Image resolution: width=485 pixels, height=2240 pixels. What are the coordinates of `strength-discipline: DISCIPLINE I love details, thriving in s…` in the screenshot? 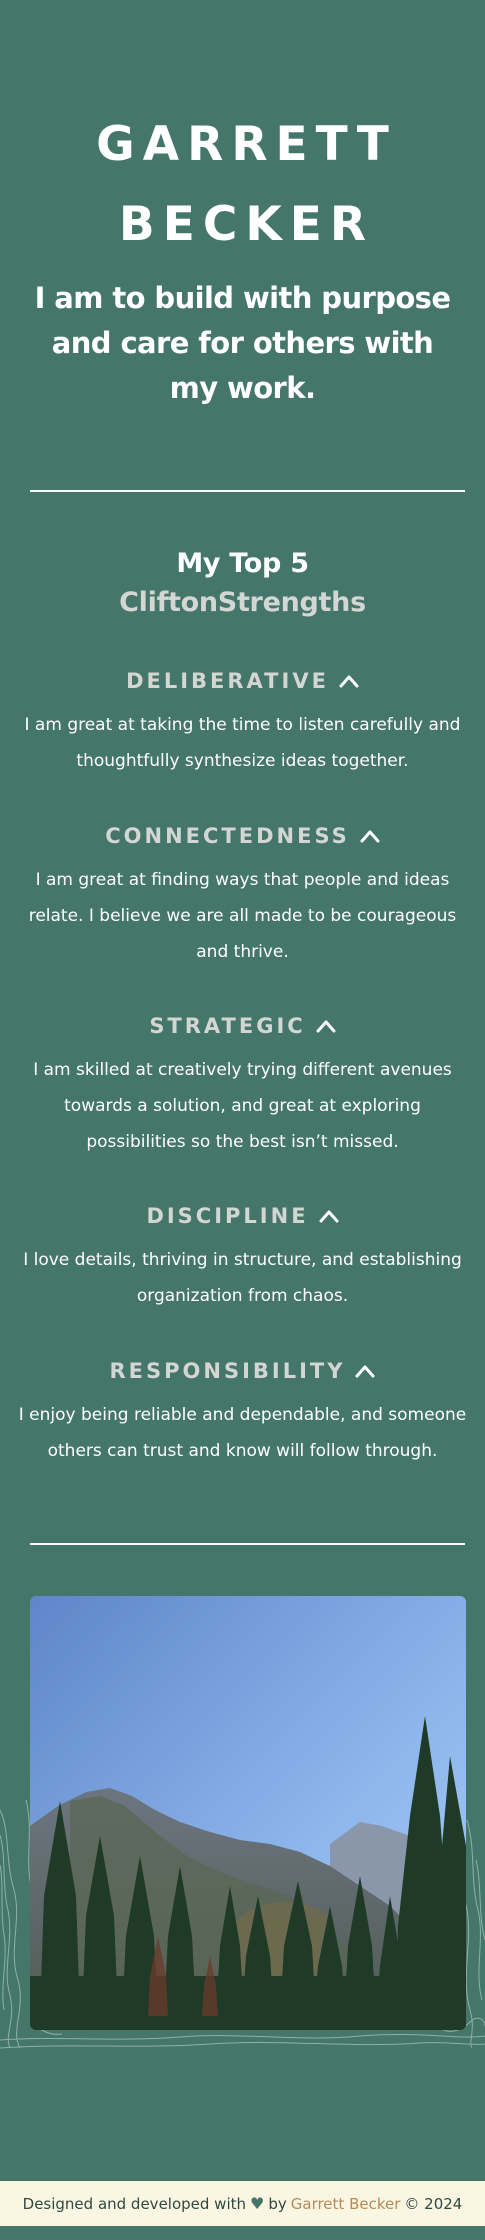 It's located at (242, 1255).